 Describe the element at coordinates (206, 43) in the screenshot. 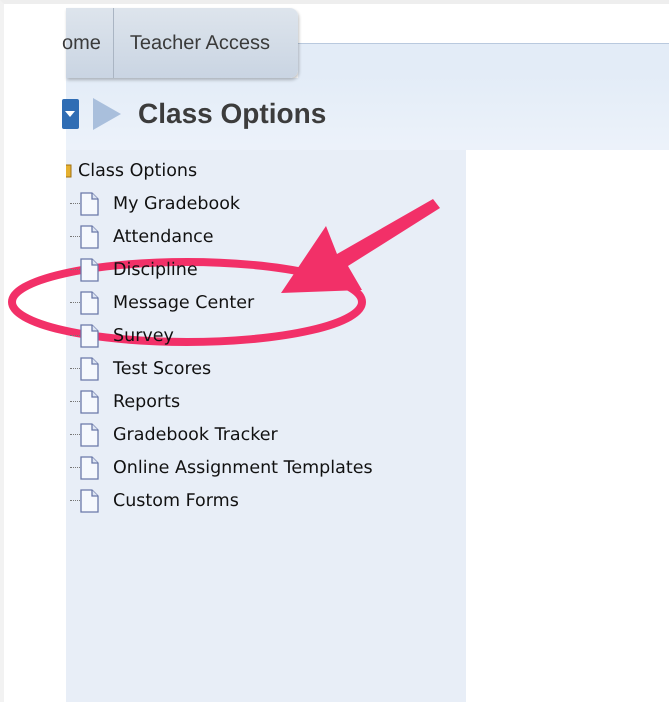

I see `nav-tab: Teacher Access` at that location.